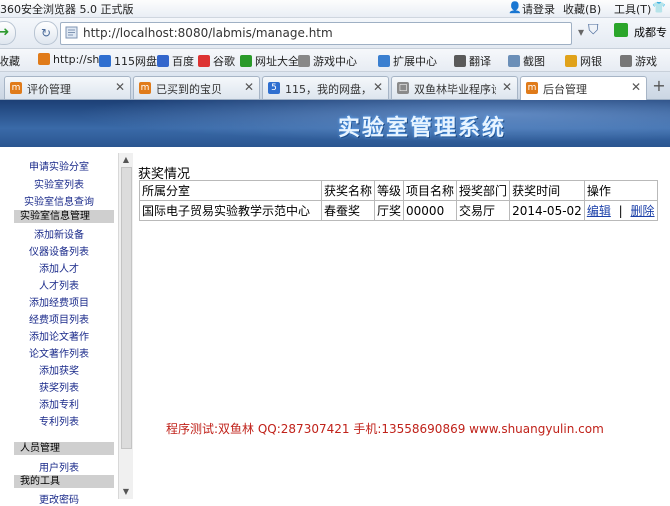 This screenshot has height=506, width=670. What do you see at coordinates (538, 9) in the screenshot?
I see `login-link: 请登录` at bounding box center [538, 9].